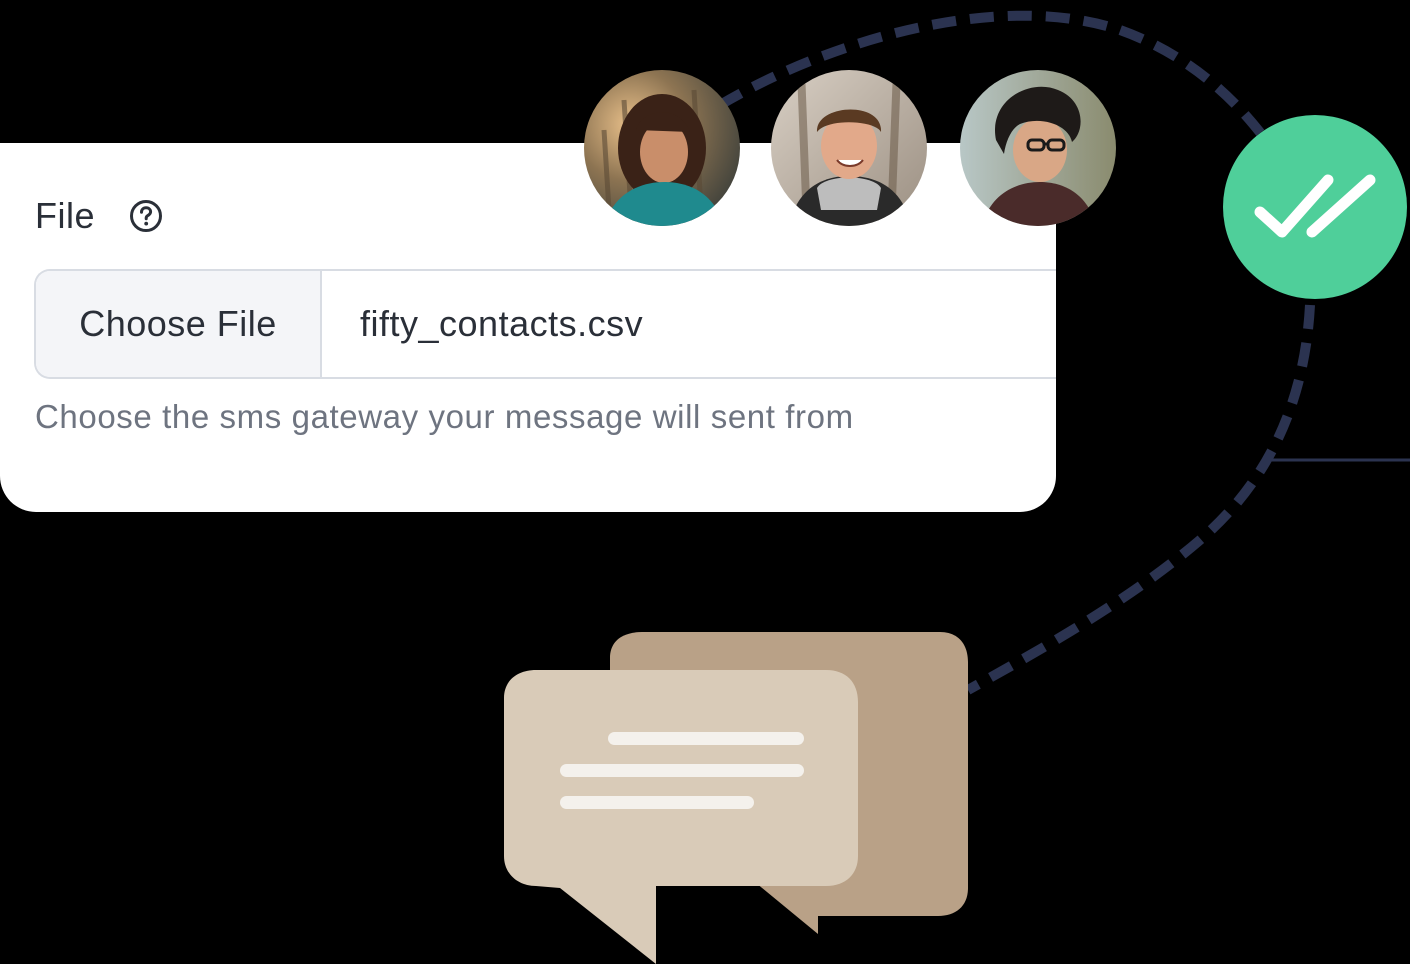 The height and width of the screenshot is (964, 1410). Describe the element at coordinates (146, 216) in the screenshot. I see `question-circle-icon` at that location.